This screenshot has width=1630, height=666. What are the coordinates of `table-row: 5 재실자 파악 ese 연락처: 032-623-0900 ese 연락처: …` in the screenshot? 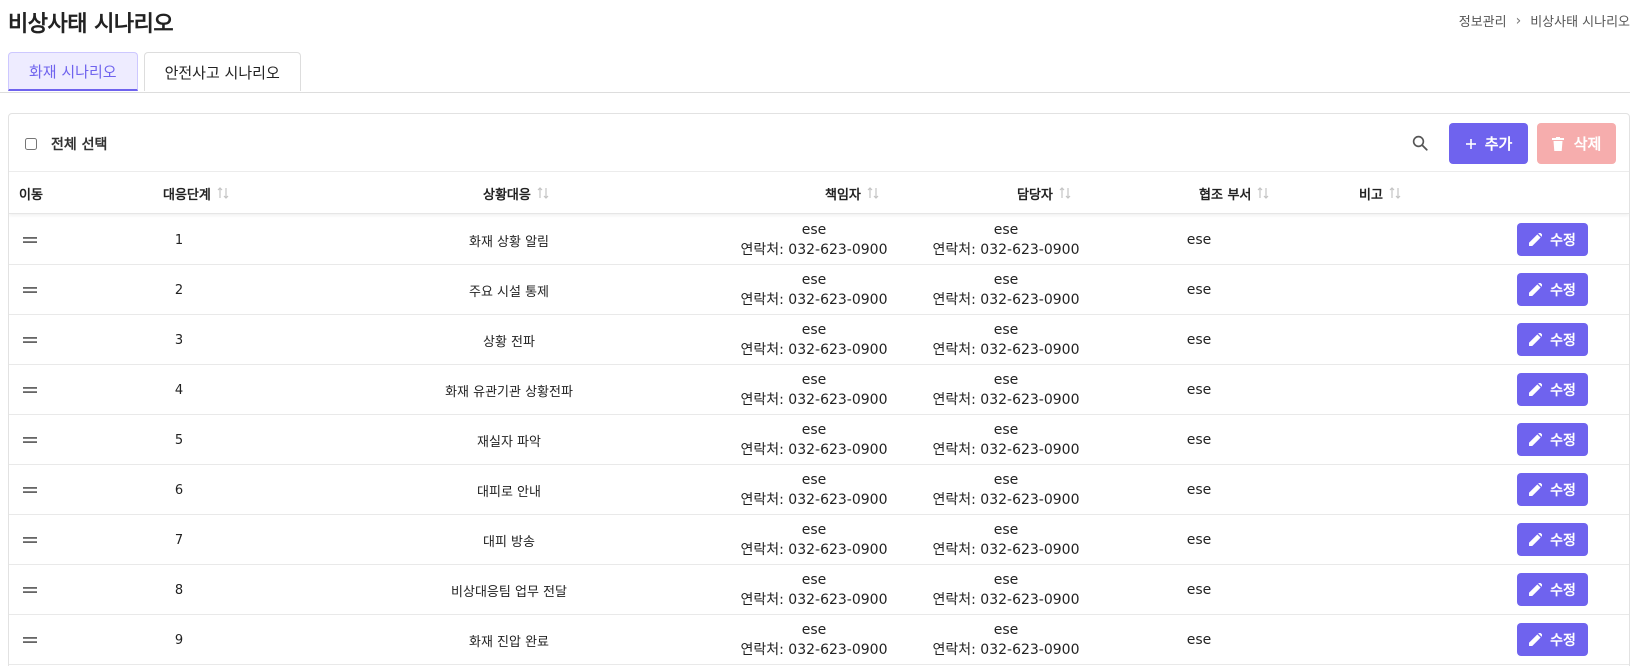 It's located at (819, 440).